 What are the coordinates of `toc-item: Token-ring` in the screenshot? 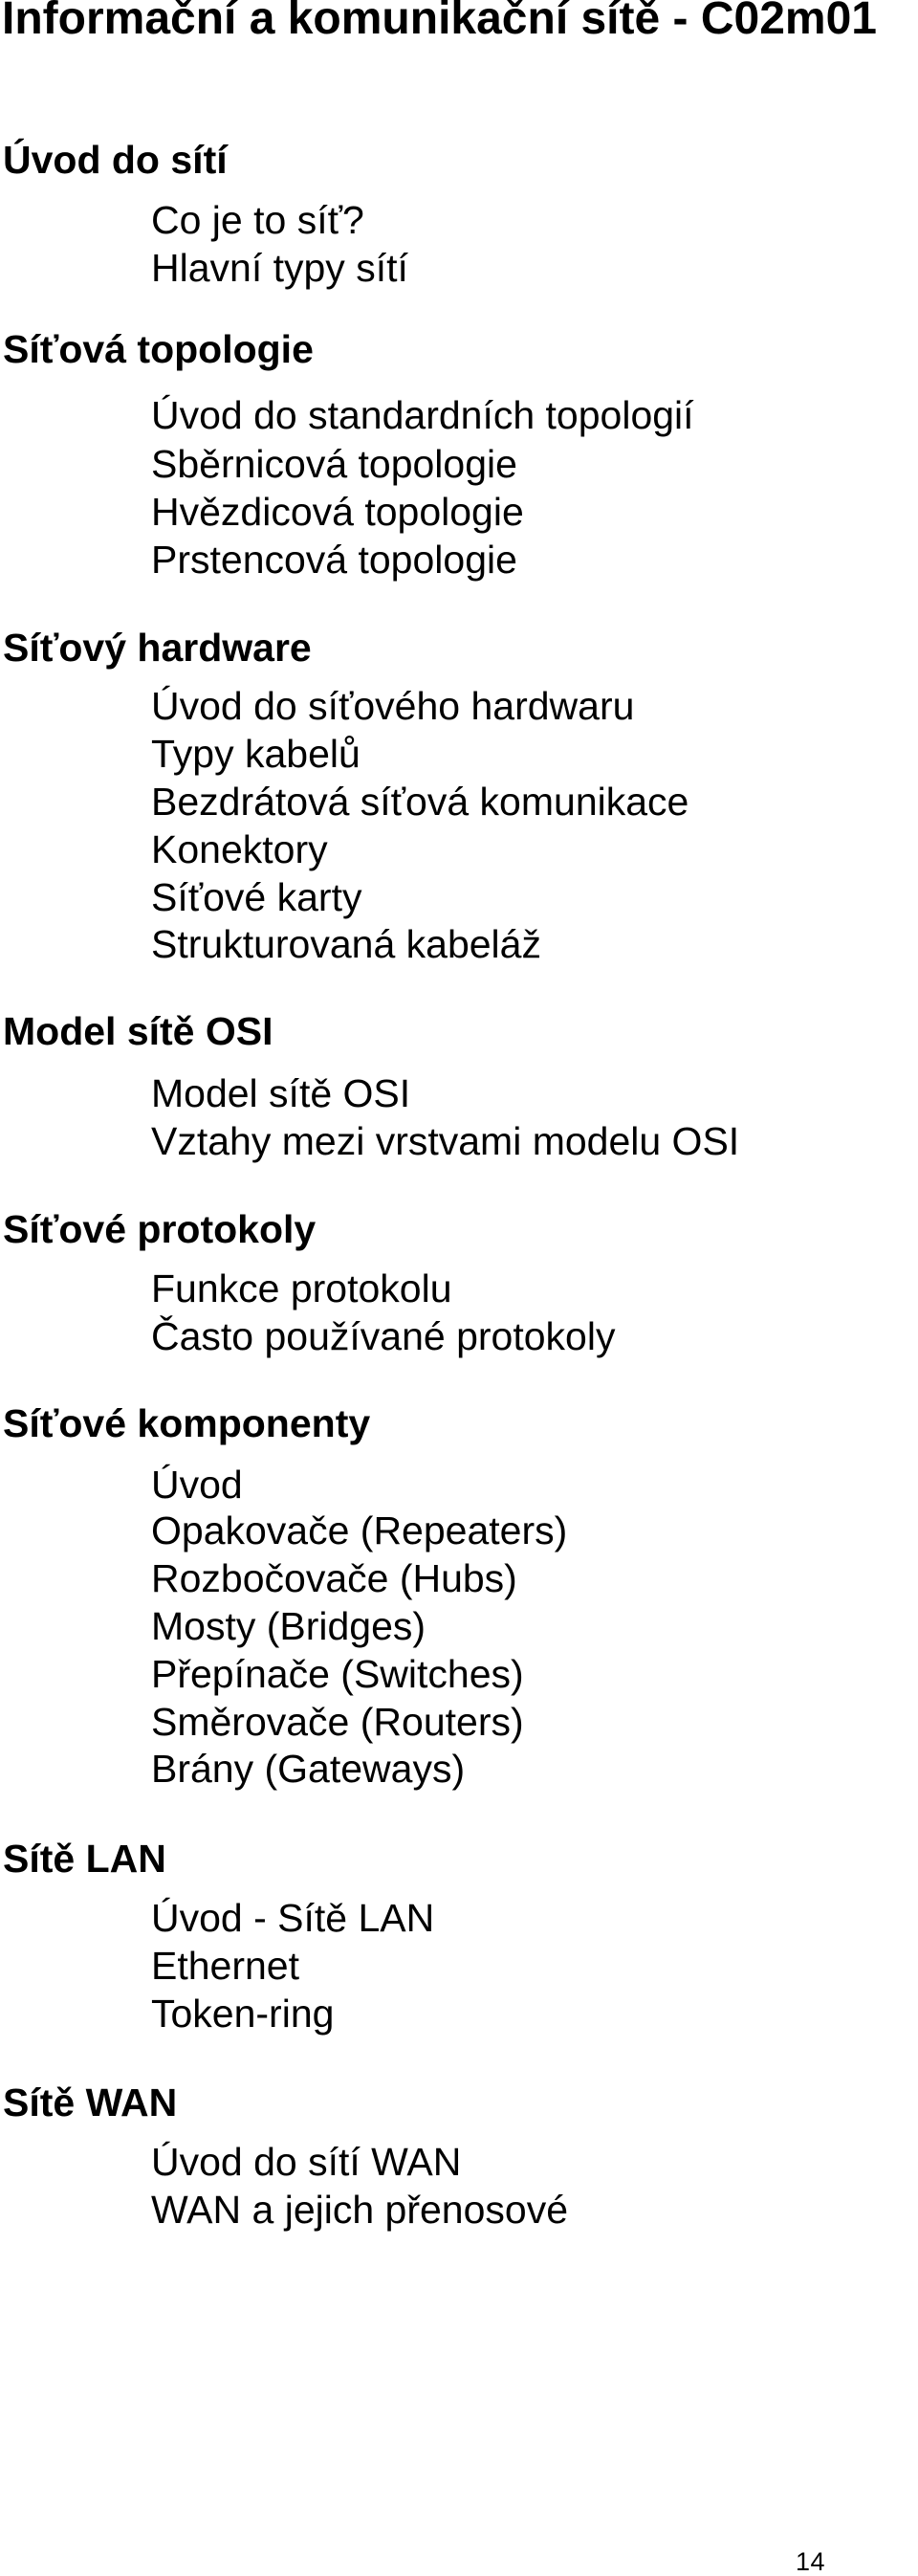 It's located at (243, 2014).